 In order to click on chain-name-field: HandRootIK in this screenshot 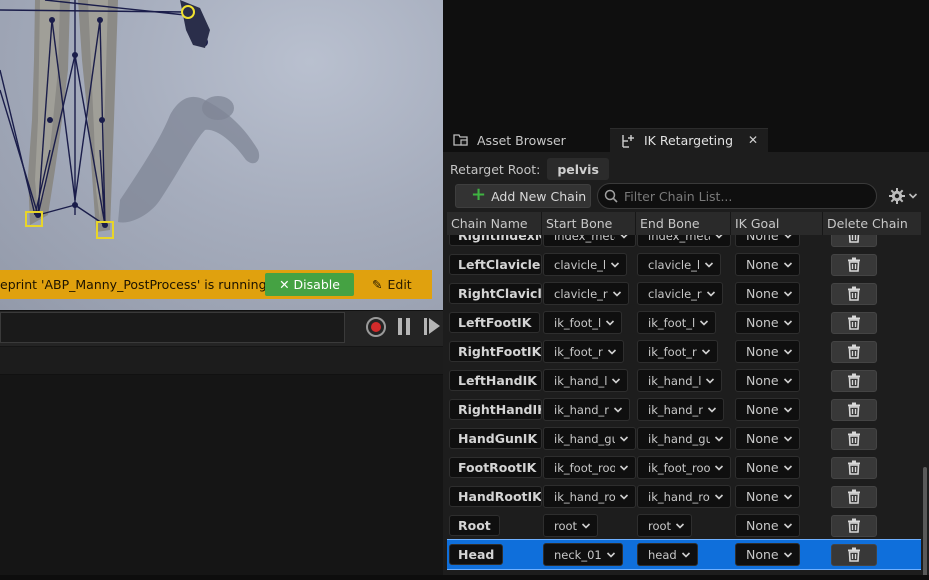, I will do `click(495, 496)`.